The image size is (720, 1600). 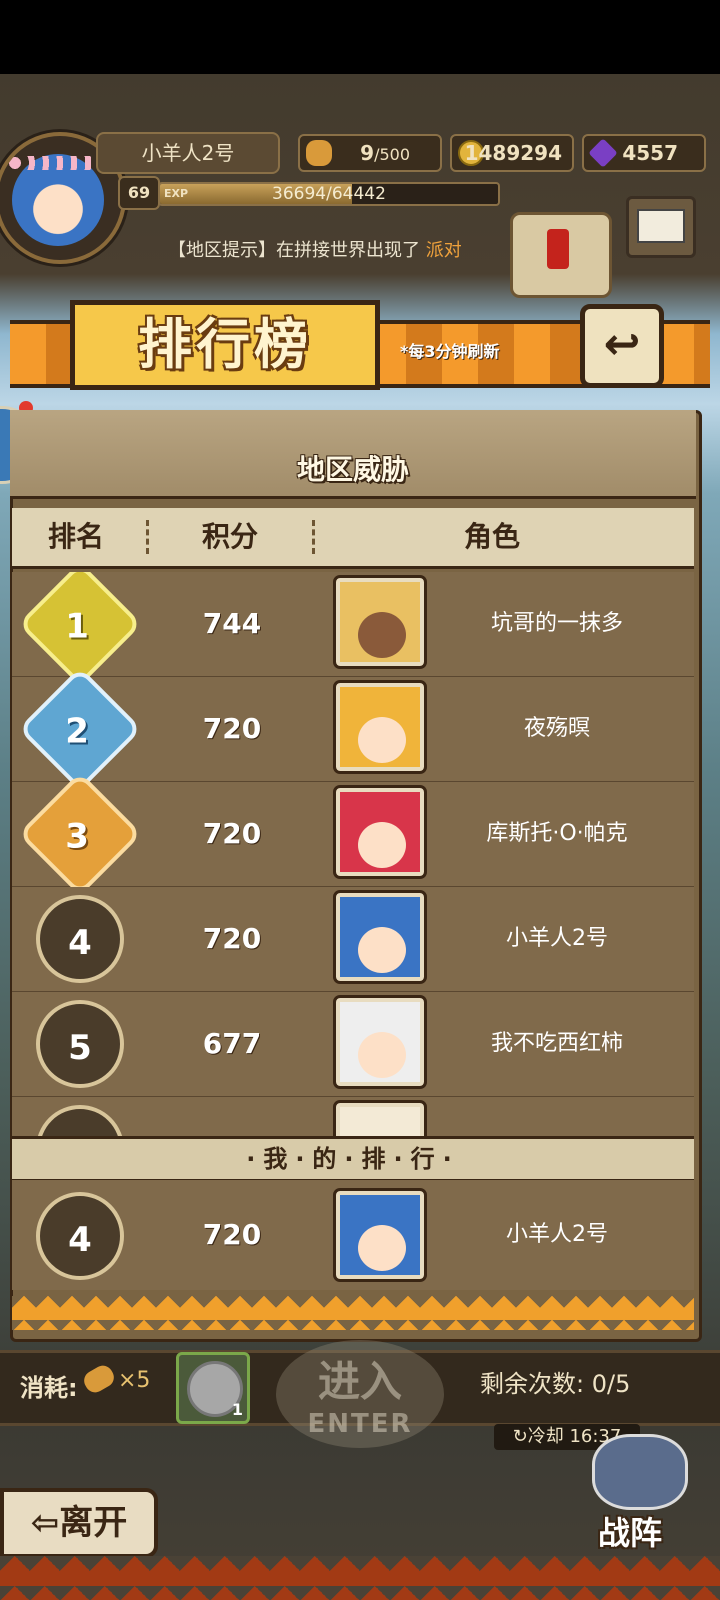 I want to click on bread-icon, so click(x=319, y=153).